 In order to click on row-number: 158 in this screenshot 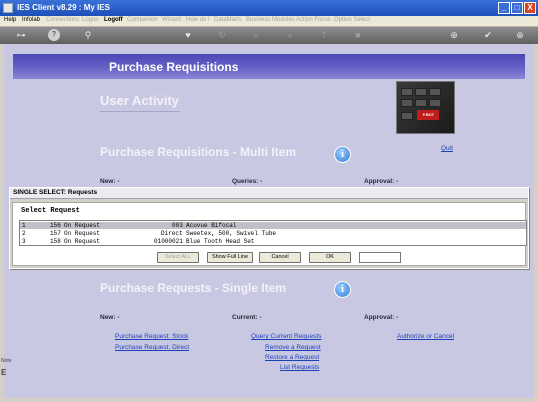, I will do `click(55, 241)`.